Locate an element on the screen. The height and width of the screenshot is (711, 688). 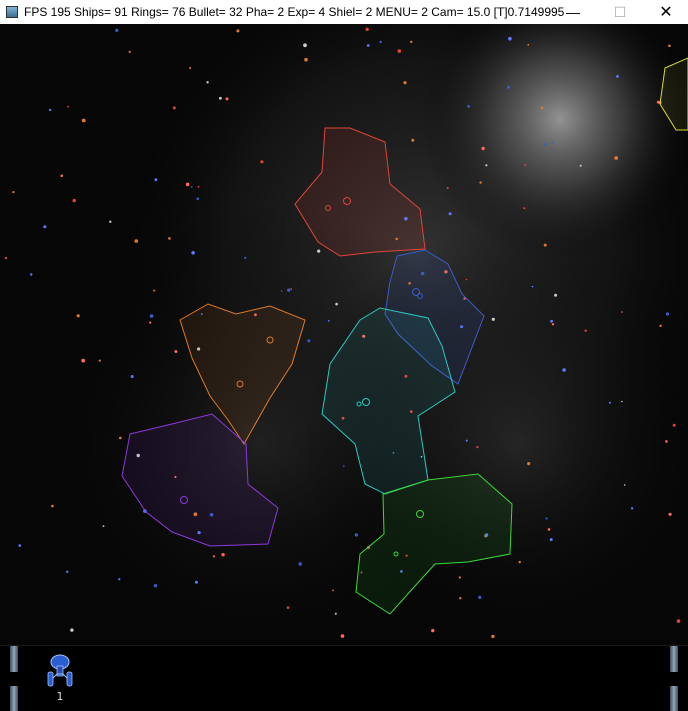
minimize-button: — is located at coordinates (573, 12).